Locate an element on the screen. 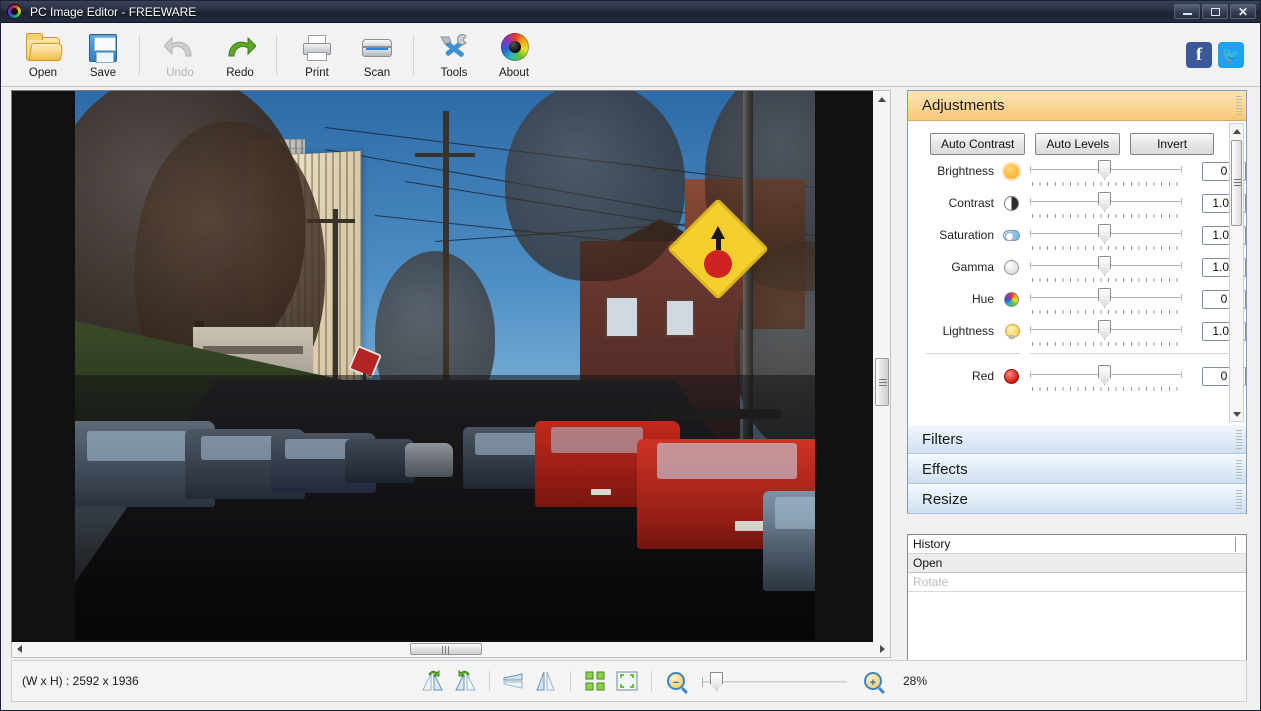  fit-to-screen-icon is located at coordinates (627, 681).